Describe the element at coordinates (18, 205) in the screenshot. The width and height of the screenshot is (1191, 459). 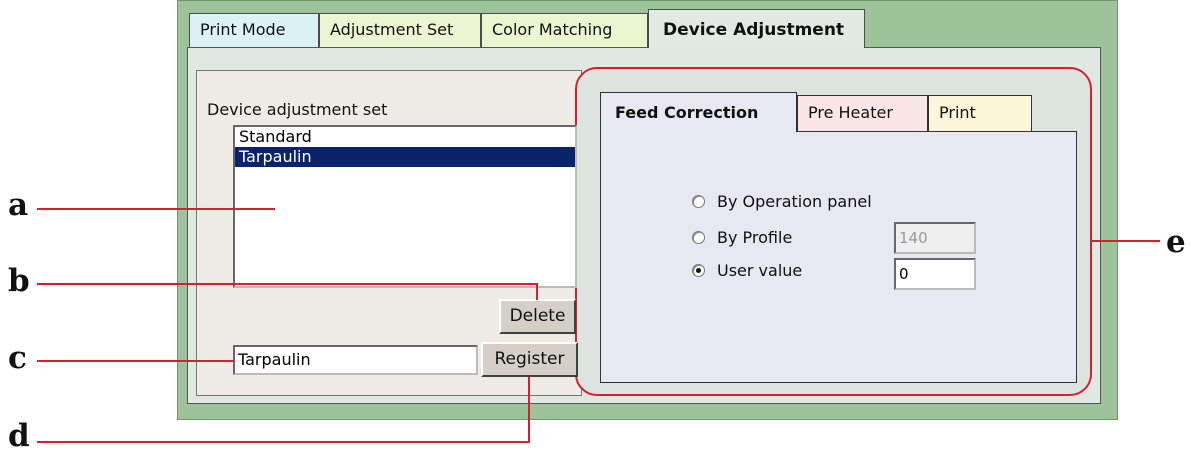
I see `callout-a: a` at that location.